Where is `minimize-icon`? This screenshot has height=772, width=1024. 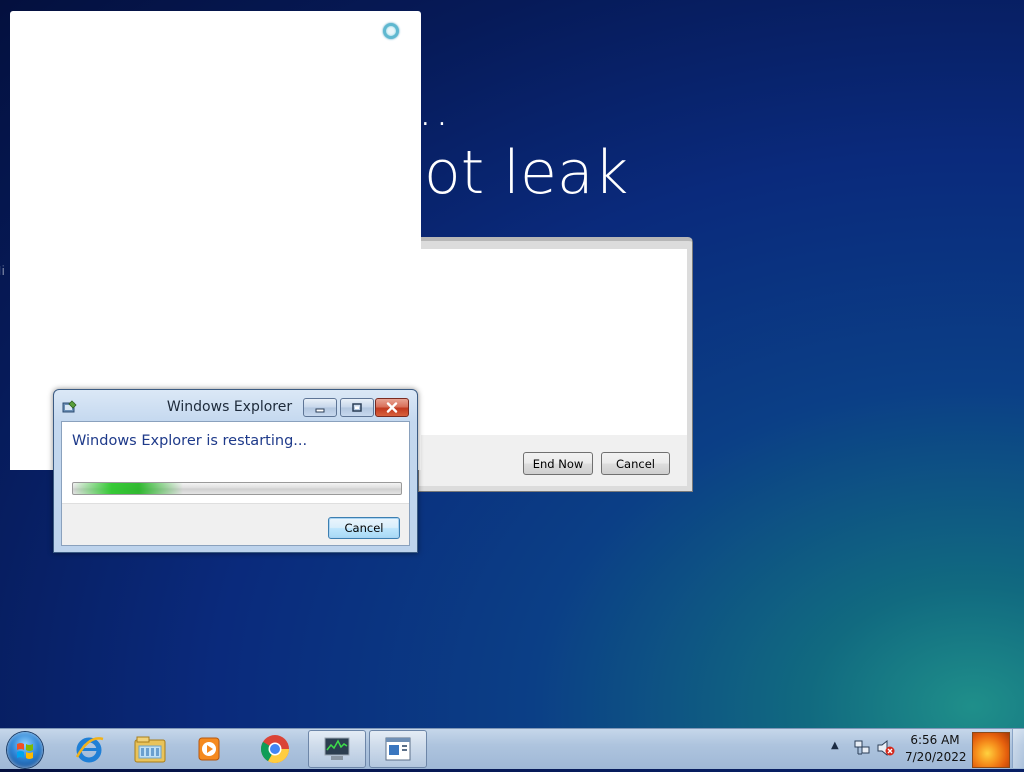 minimize-icon is located at coordinates (320, 410).